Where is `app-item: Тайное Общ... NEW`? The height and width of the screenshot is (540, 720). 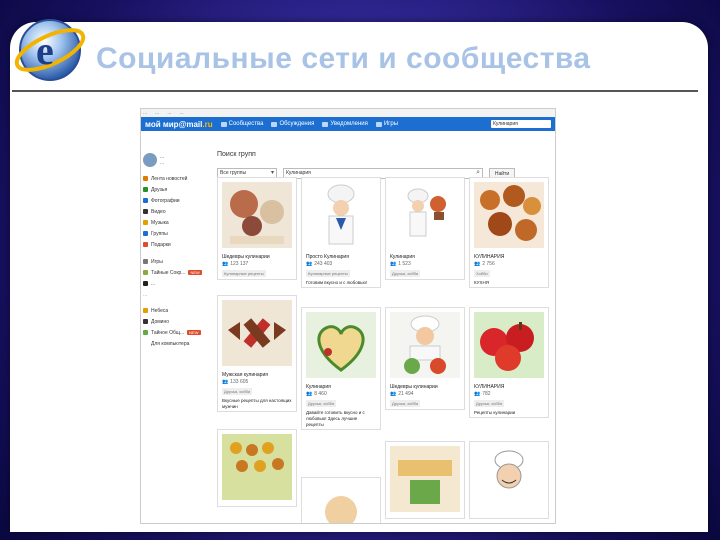
app-item: Тайное Общ... NEW is located at coordinates (177, 332).